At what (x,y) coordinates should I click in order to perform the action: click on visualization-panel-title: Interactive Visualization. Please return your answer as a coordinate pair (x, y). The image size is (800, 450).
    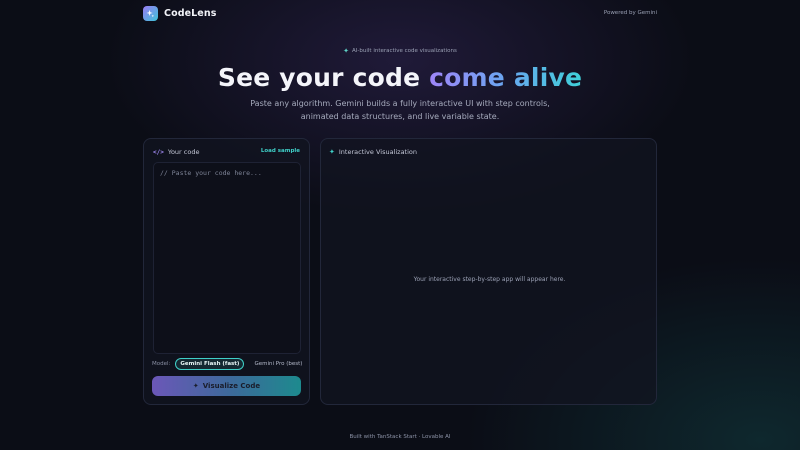
    Looking at the image, I should click on (378, 152).